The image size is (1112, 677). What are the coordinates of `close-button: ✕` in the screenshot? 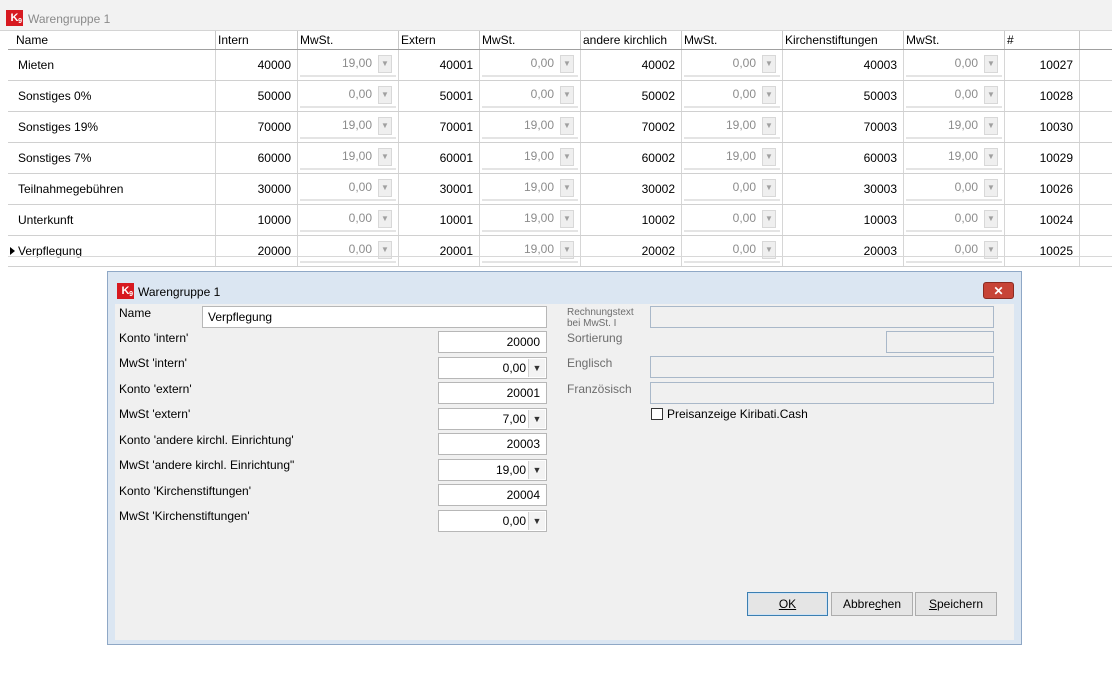 It's located at (998, 290).